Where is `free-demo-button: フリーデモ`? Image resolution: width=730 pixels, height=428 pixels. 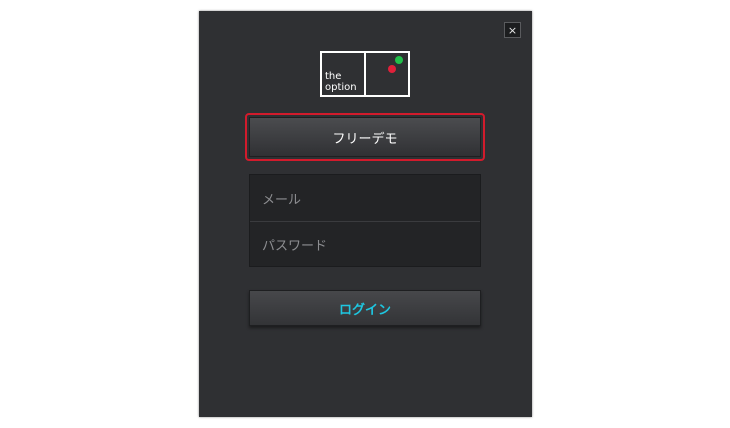 free-demo-button: フリーデモ is located at coordinates (365, 137).